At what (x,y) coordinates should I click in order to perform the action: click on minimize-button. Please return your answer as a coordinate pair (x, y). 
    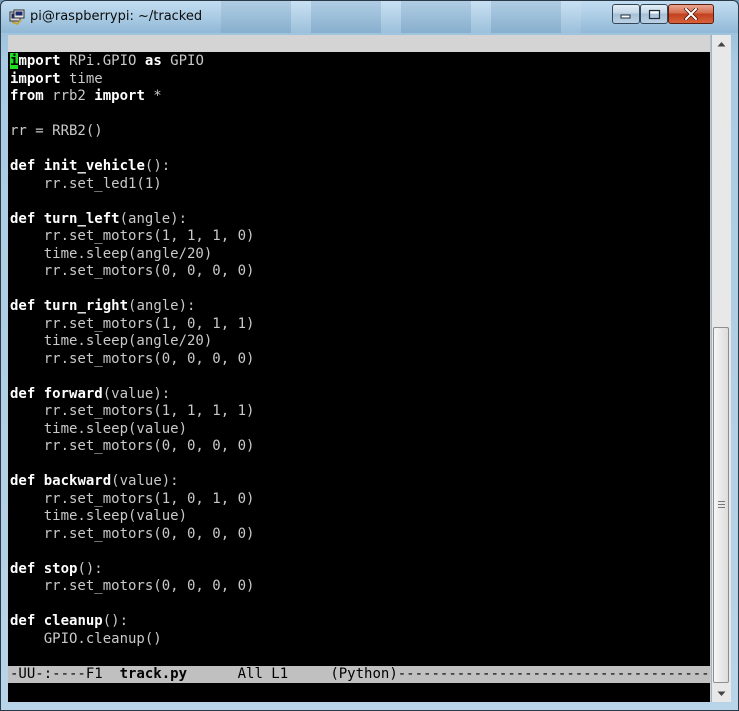
    Looking at the image, I should click on (626, 14).